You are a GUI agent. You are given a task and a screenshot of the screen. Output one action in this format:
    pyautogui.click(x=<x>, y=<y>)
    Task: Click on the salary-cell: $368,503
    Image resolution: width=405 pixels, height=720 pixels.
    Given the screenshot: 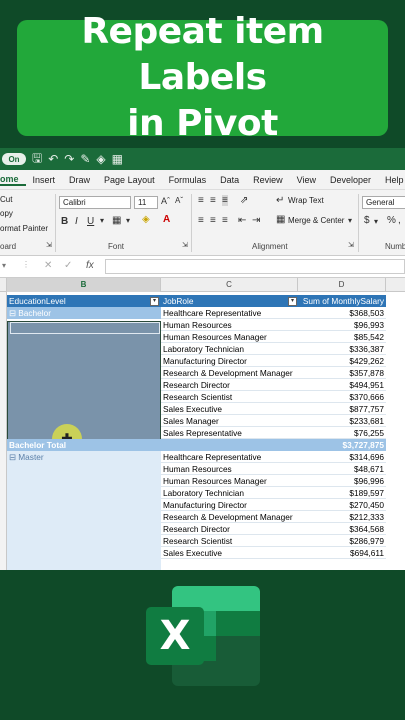 What is the action you would take?
    pyautogui.click(x=342, y=313)
    